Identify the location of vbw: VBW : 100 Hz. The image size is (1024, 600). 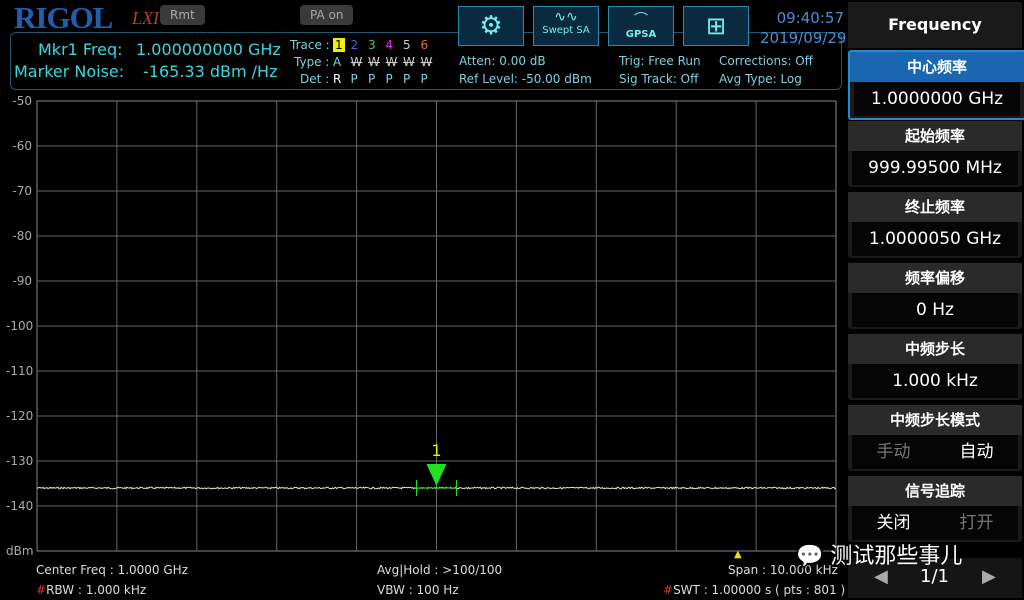
(418, 590).